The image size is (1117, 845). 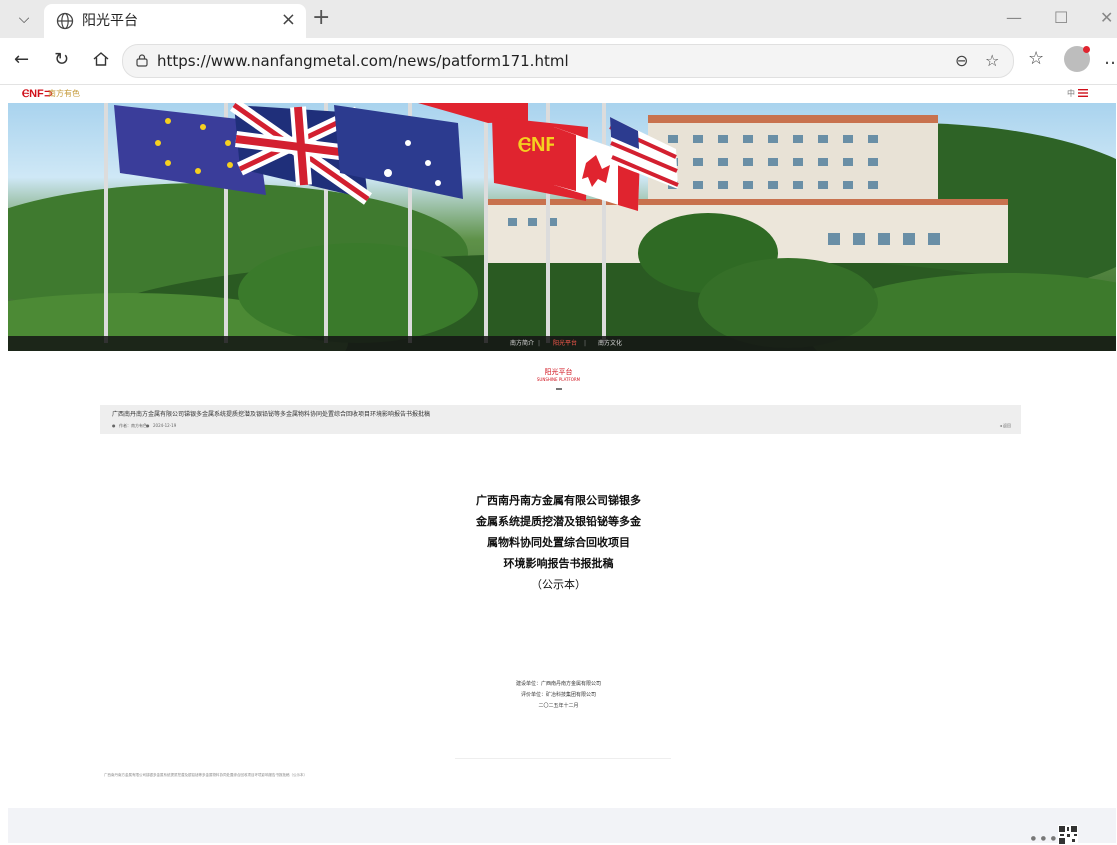 I want to click on language-switch: 中, so click(x=1071, y=94).